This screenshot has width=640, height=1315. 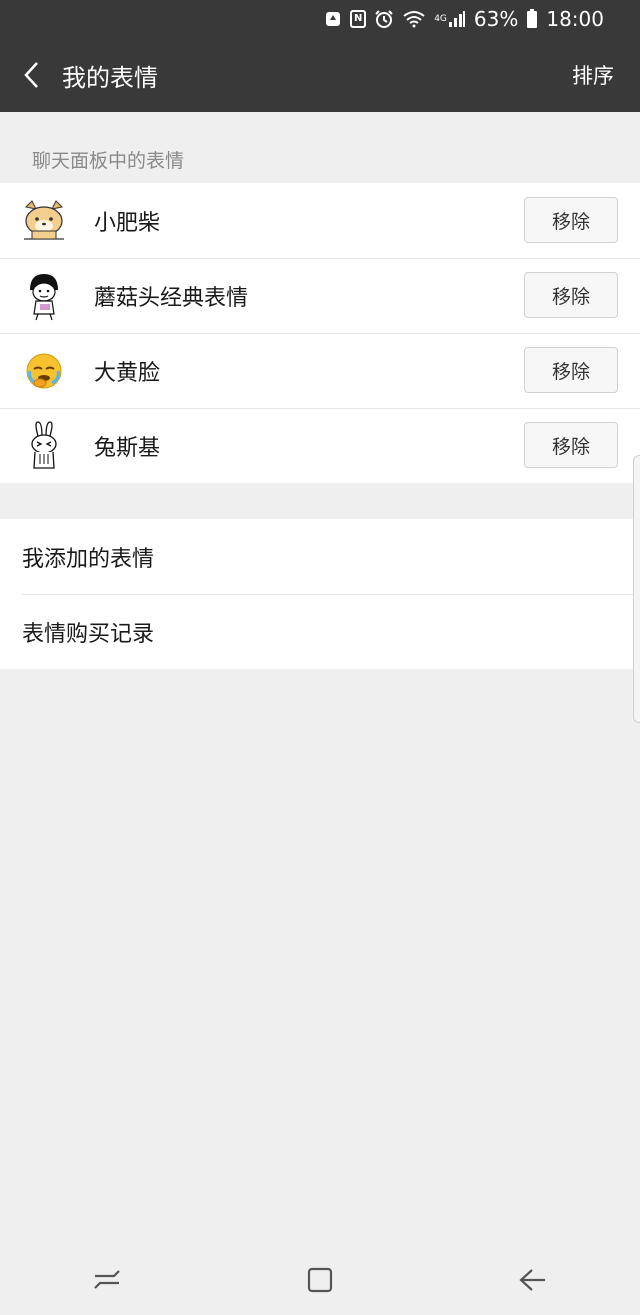 I want to click on edge-panel-handle, so click(x=636, y=589).